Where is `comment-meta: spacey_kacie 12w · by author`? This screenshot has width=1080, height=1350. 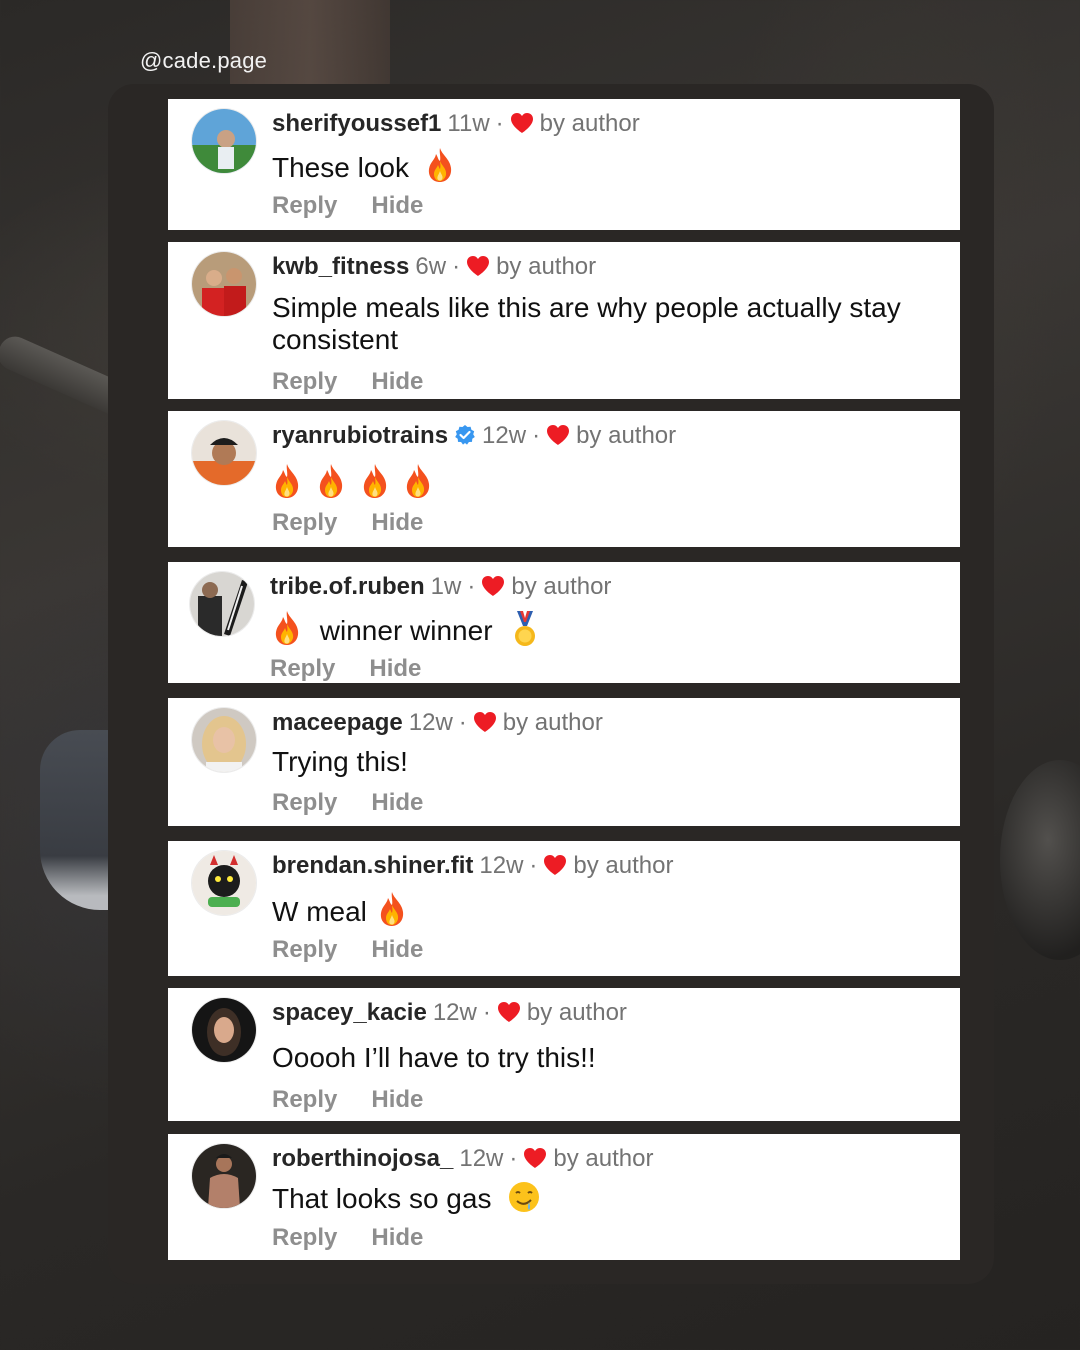
comment-meta: spacey_kacie 12w · by author is located at coordinates (449, 1013).